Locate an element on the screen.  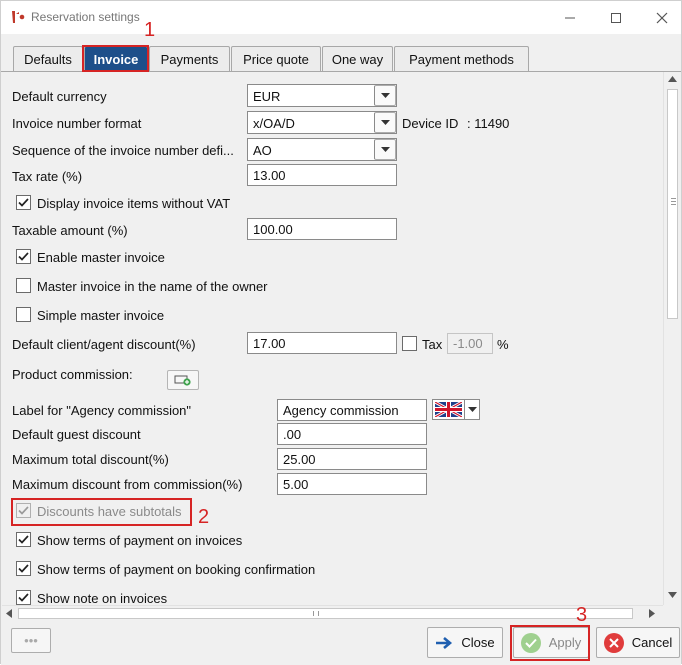
sequence-select: AO is located at coordinates (322, 149).